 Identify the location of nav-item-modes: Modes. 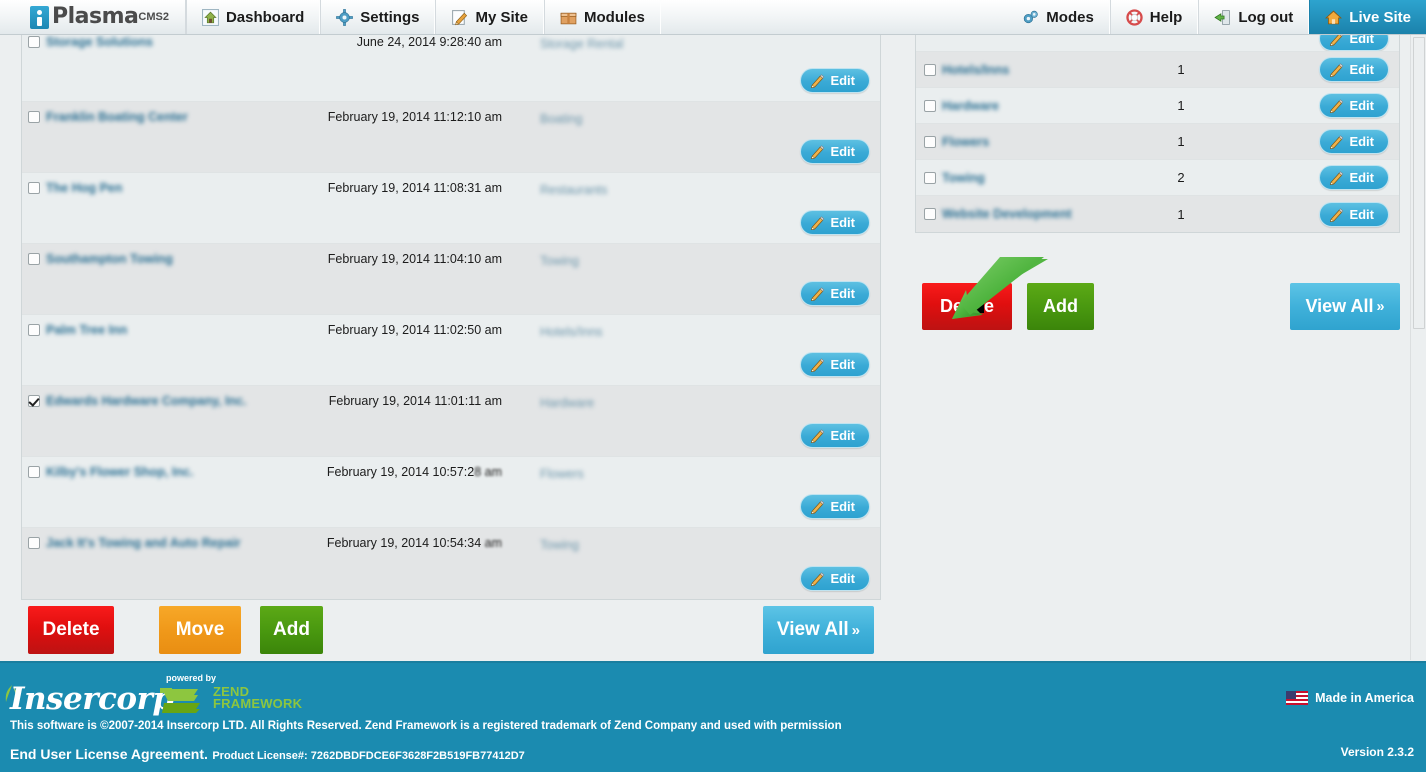
(1058, 17).